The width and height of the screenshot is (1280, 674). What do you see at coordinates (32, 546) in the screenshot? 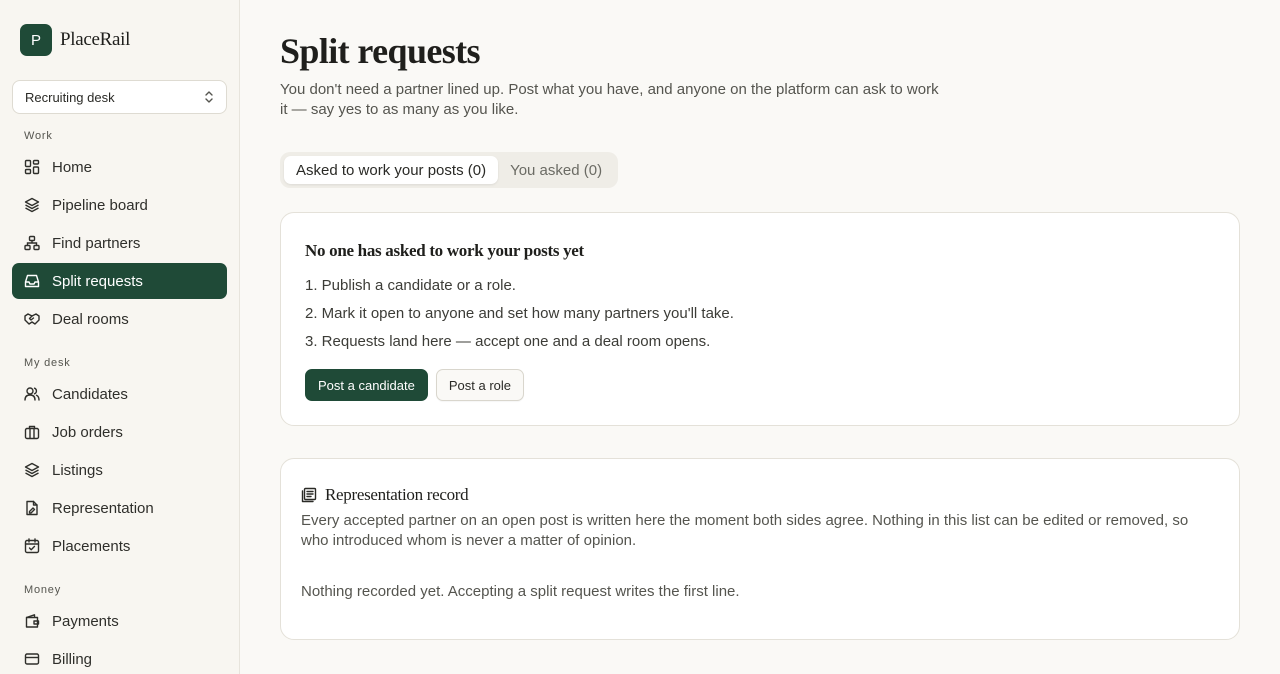
I see `calendar-check-icon` at bounding box center [32, 546].